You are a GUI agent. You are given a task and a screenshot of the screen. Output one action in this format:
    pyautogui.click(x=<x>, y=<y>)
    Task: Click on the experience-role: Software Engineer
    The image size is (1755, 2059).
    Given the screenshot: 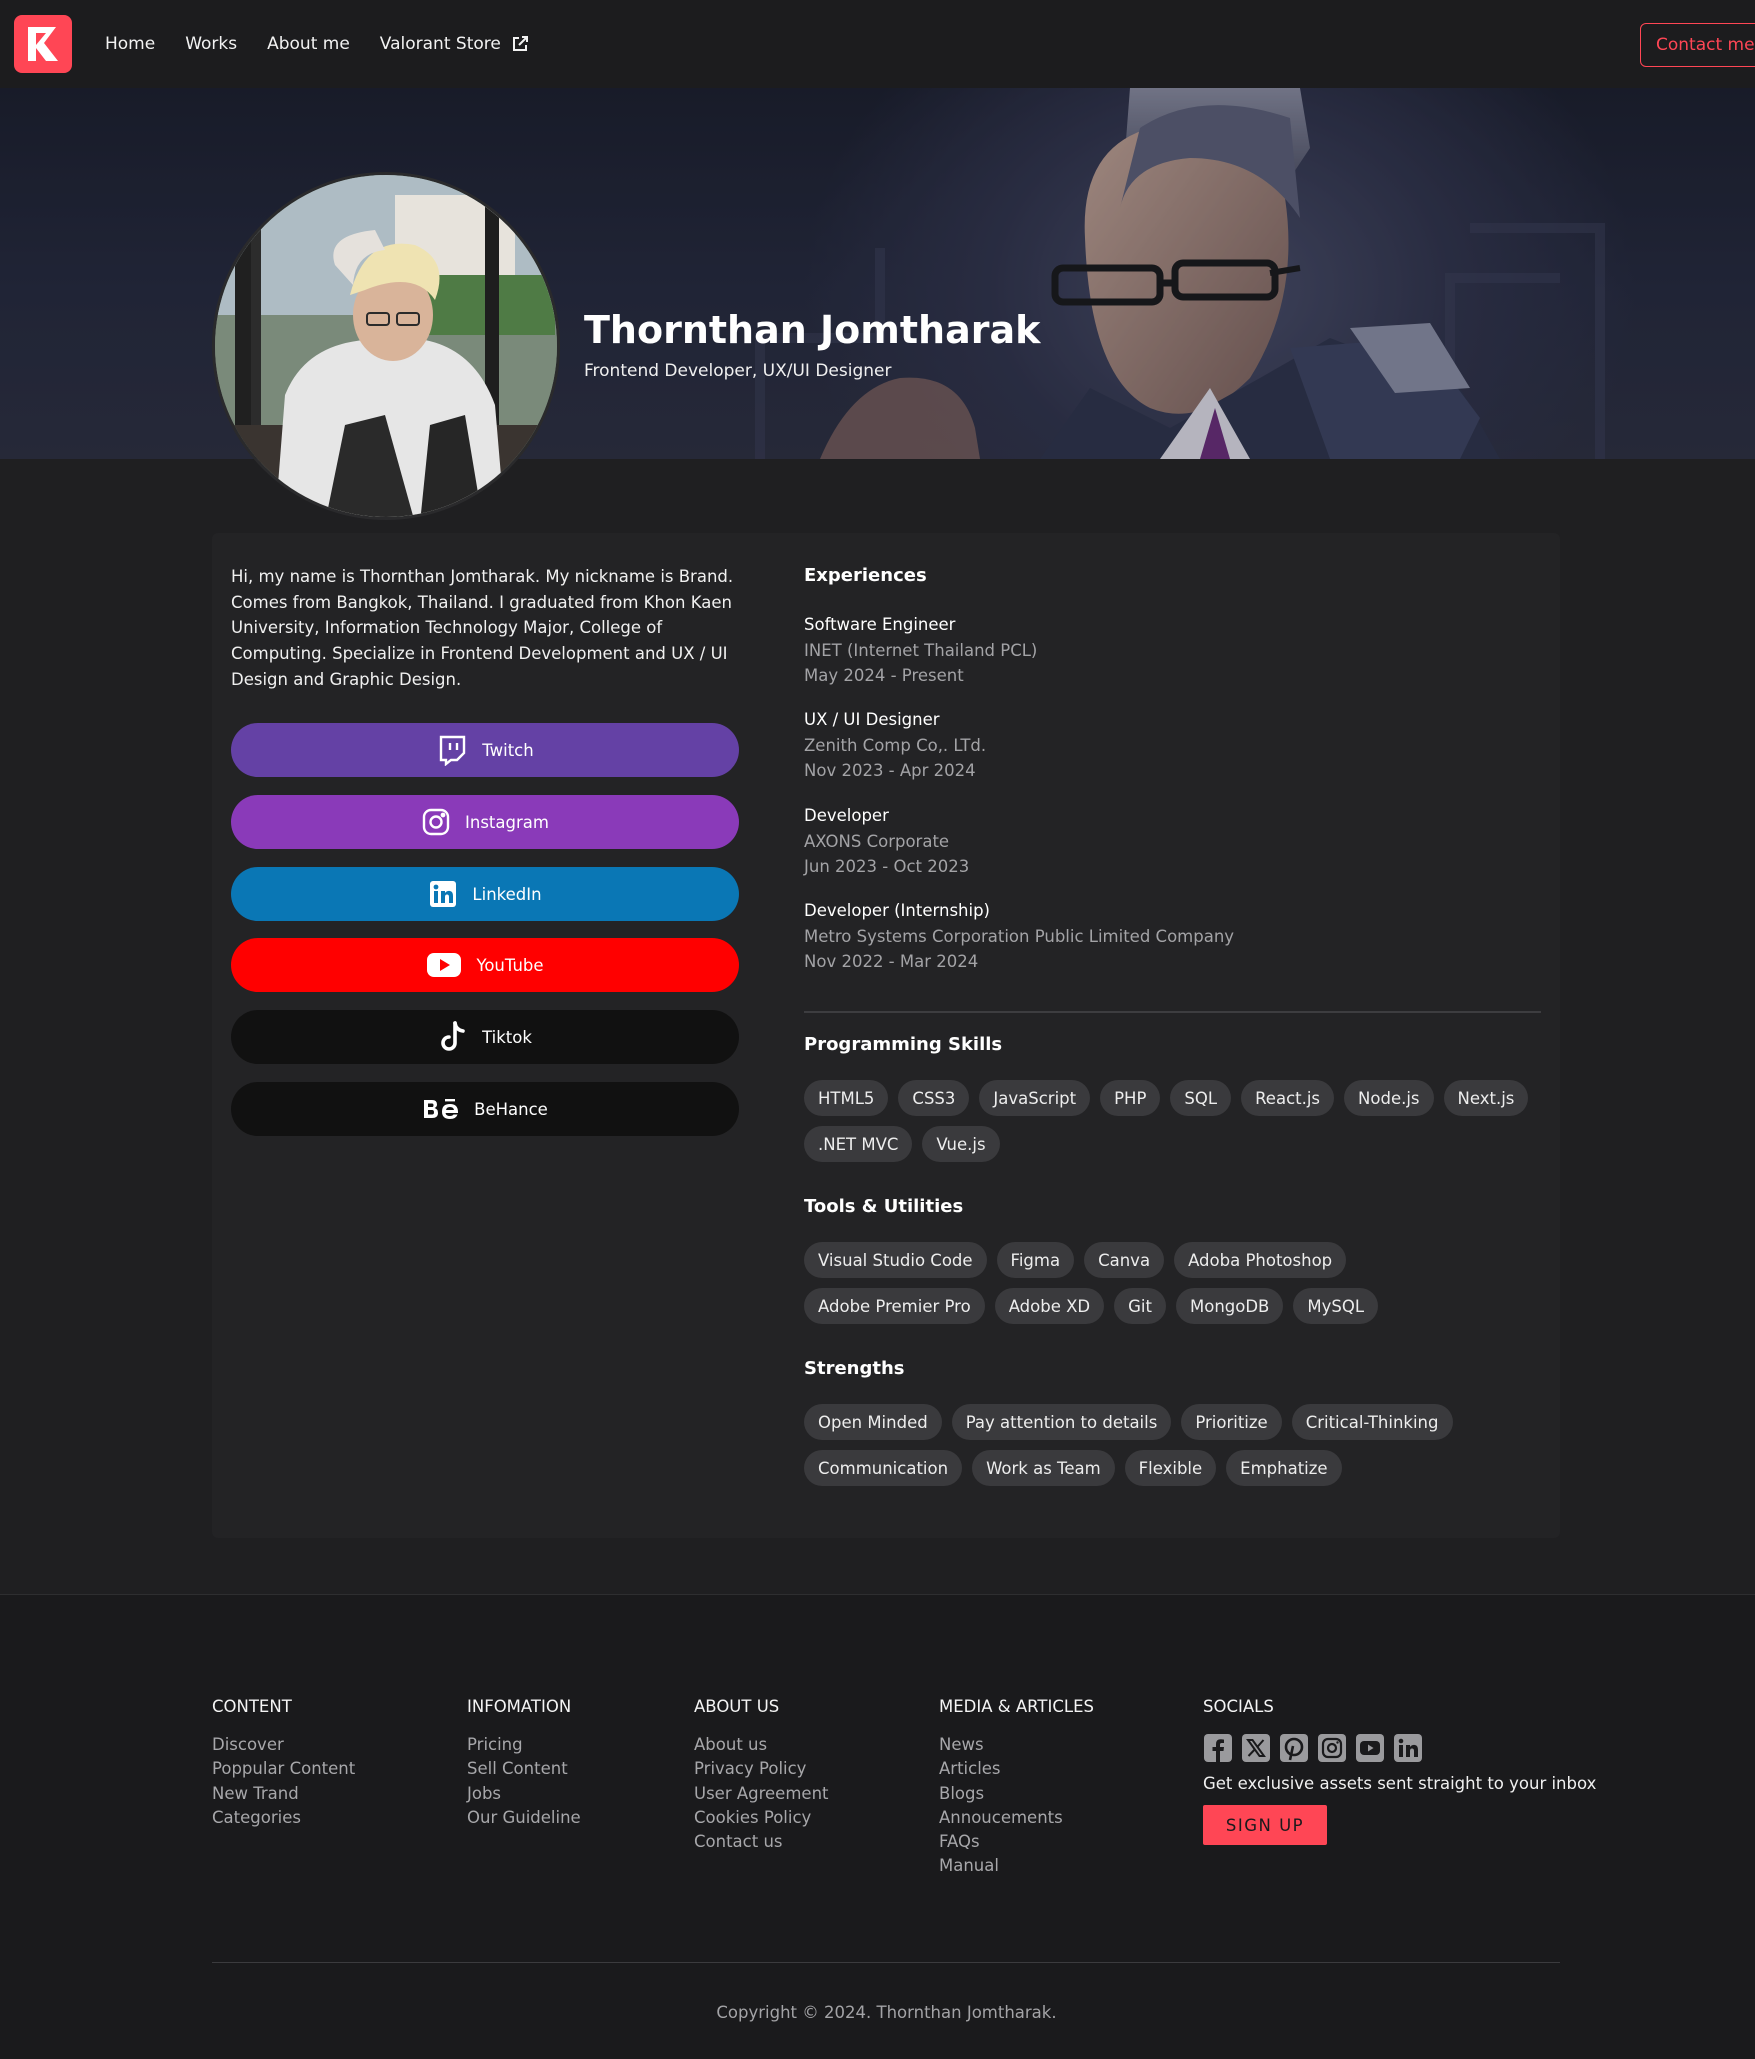 What is the action you would take?
    pyautogui.click(x=880, y=624)
    